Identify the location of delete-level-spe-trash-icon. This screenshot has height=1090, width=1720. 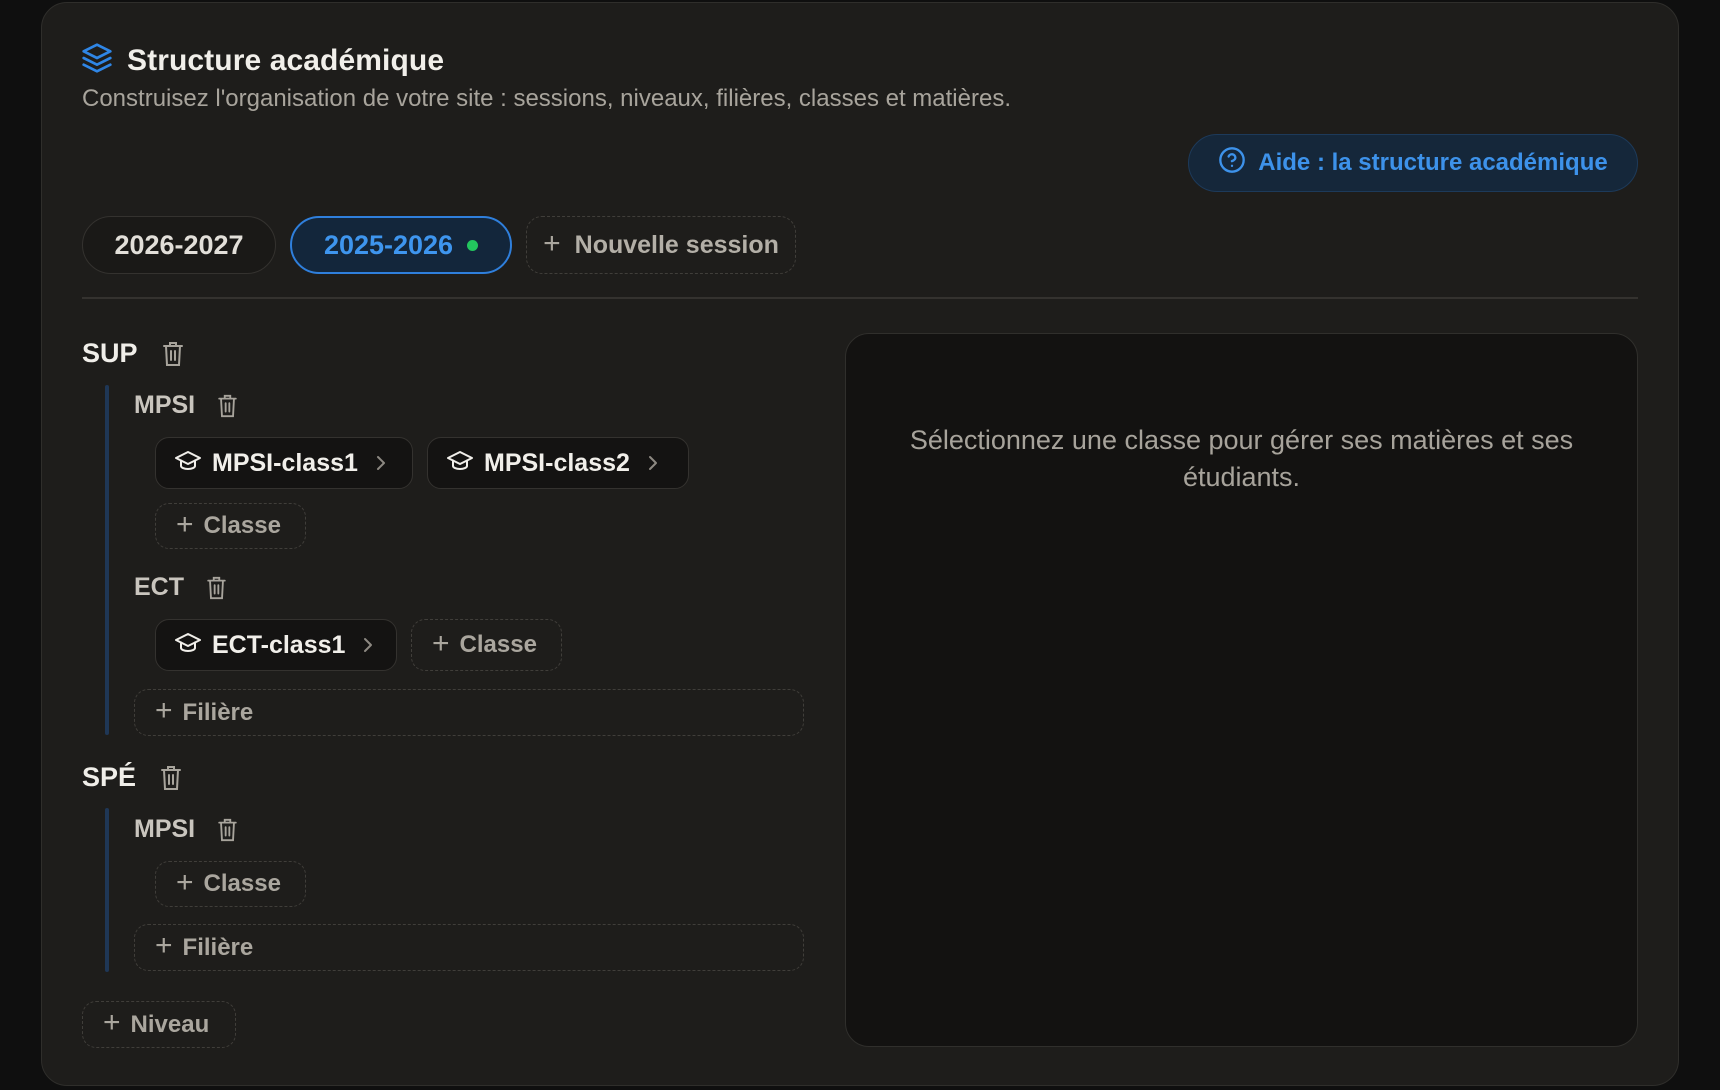
(171, 778).